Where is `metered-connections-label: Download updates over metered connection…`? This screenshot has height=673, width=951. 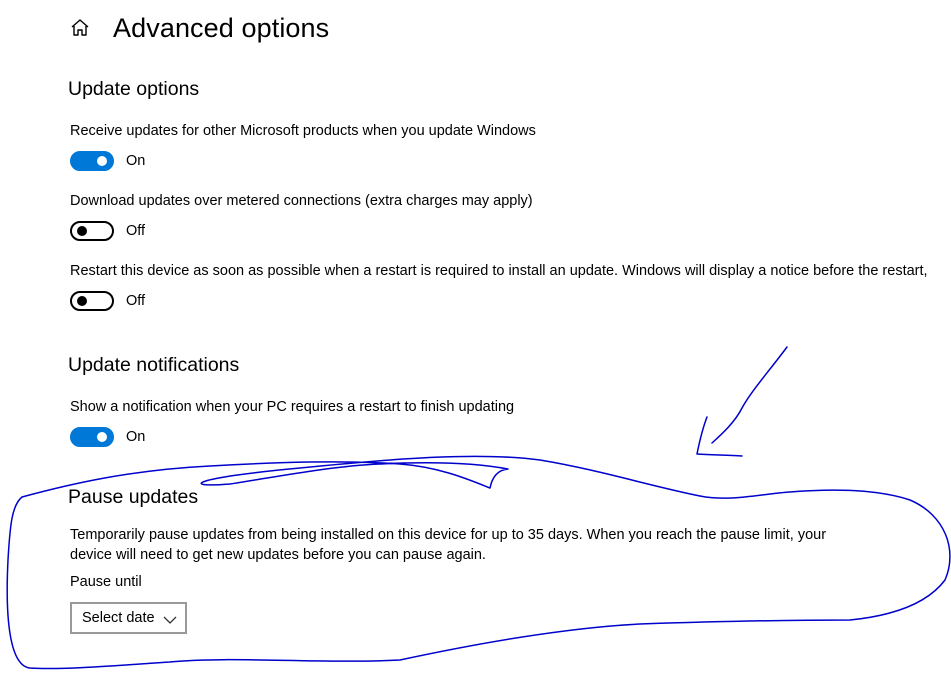 metered-connections-label: Download updates over metered connection… is located at coordinates (301, 201).